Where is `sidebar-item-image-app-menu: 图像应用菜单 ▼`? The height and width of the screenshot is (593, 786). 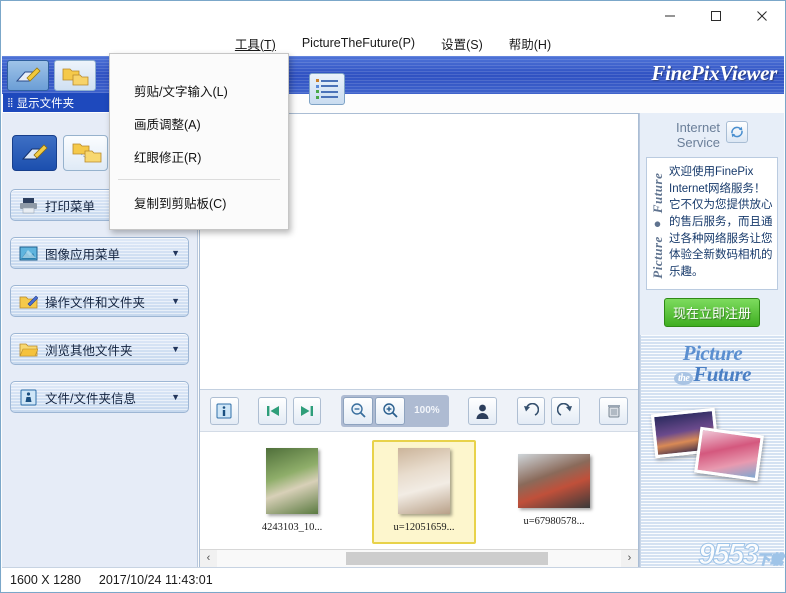 sidebar-item-image-app-menu: 图像应用菜单 ▼ is located at coordinates (99, 253).